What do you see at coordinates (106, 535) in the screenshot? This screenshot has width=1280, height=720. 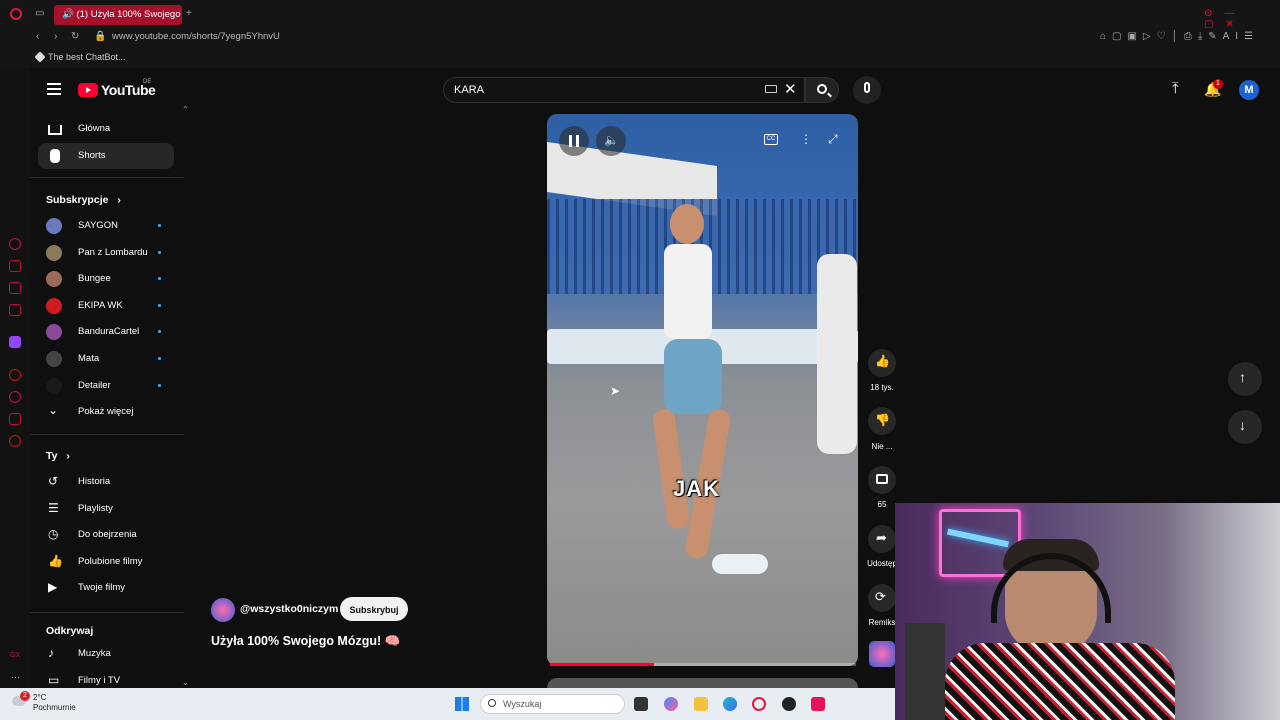 I see `sidebar-item-clock: ◷ Do obejrzenia` at bounding box center [106, 535].